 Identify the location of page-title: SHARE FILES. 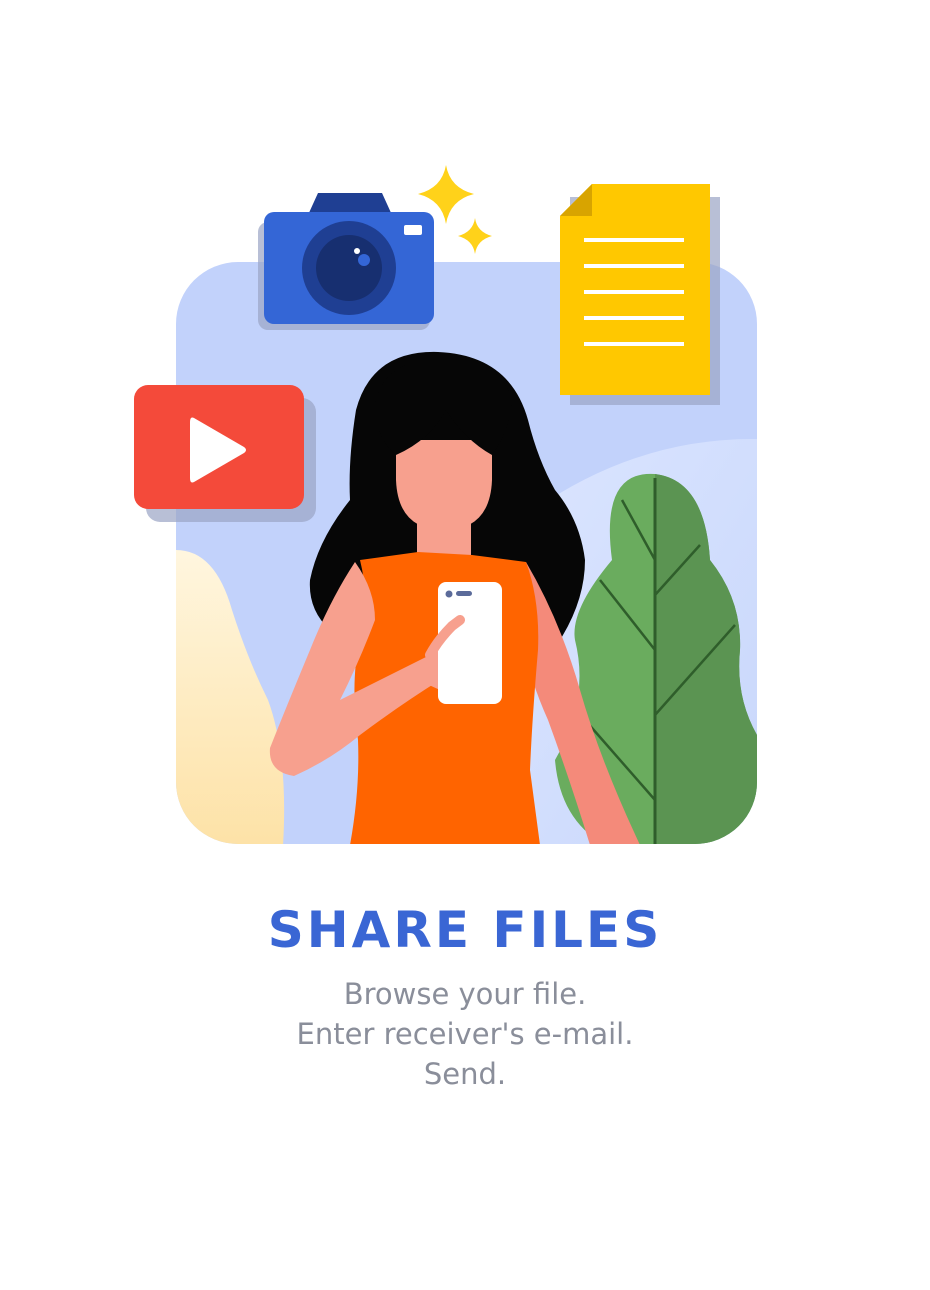
(465, 930).